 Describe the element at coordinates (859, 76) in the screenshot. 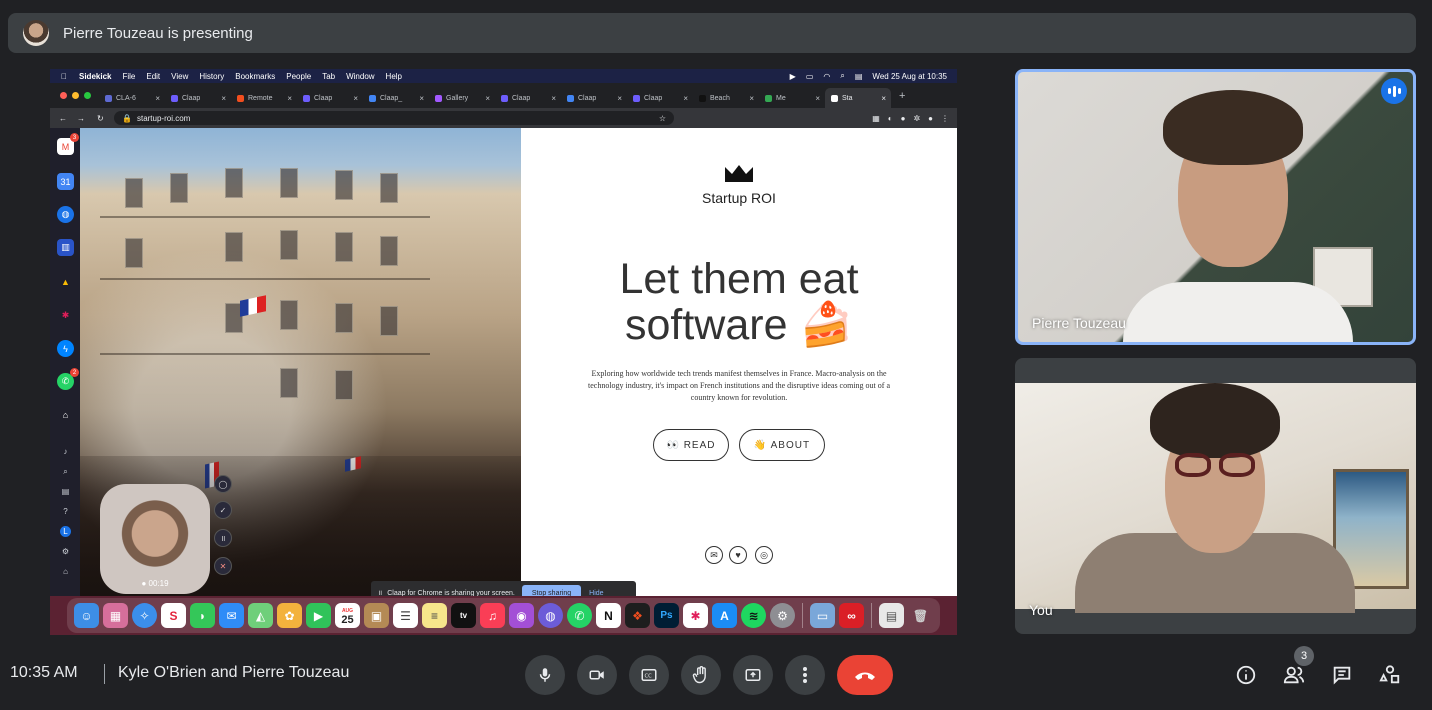

I see `control-center-icon: ▤` at that location.